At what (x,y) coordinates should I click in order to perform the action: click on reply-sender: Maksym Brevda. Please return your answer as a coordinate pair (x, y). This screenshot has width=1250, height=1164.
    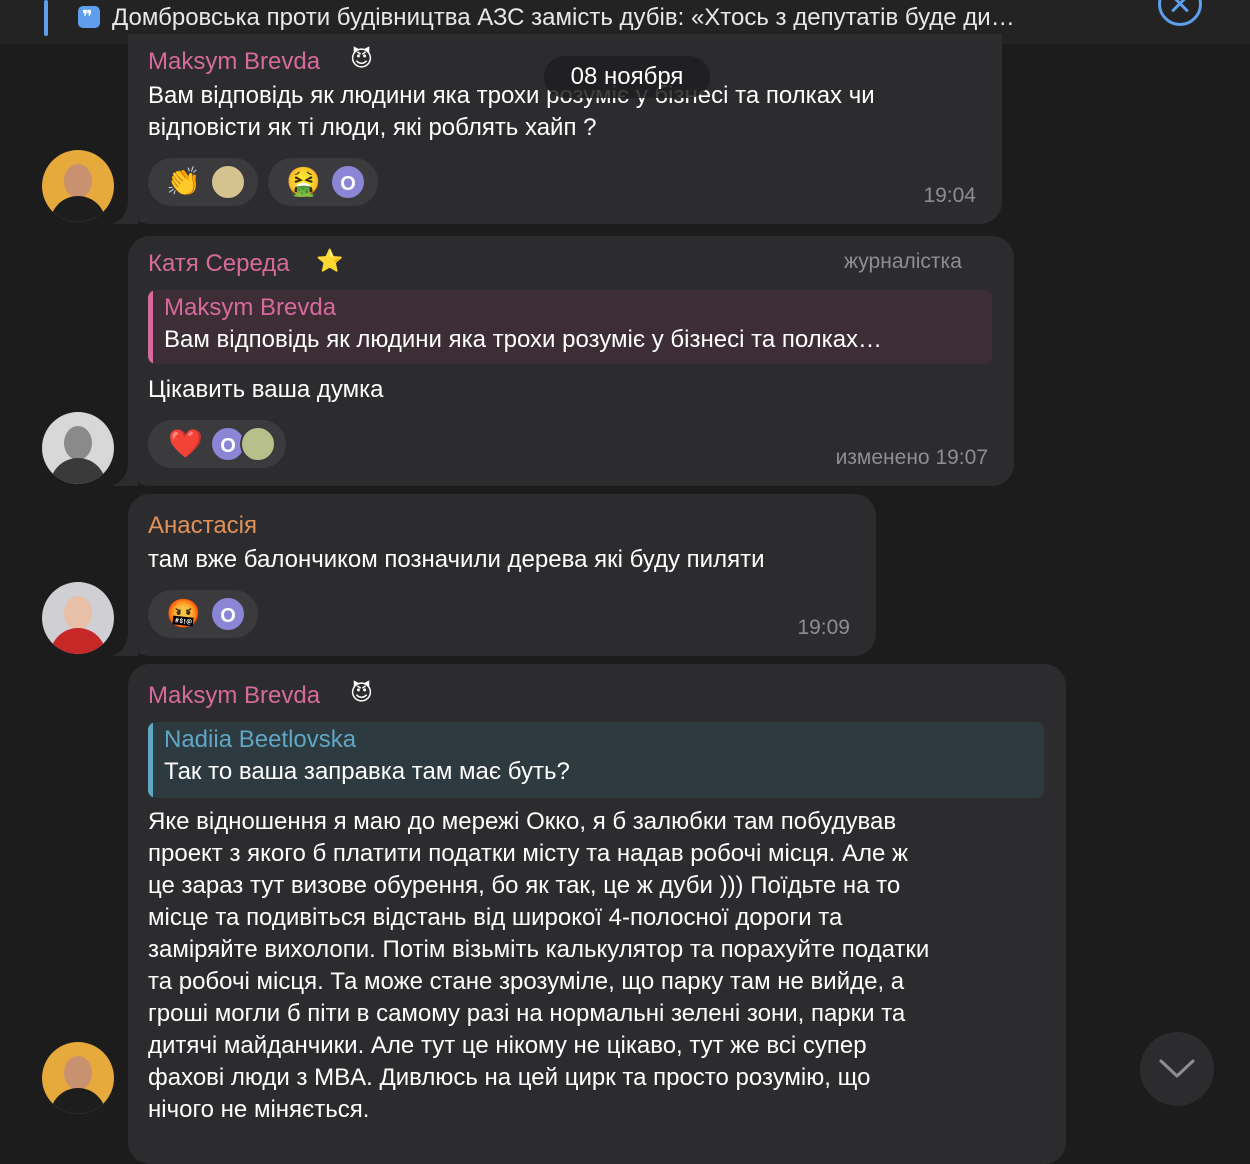
    Looking at the image, I should click on (250, 307).